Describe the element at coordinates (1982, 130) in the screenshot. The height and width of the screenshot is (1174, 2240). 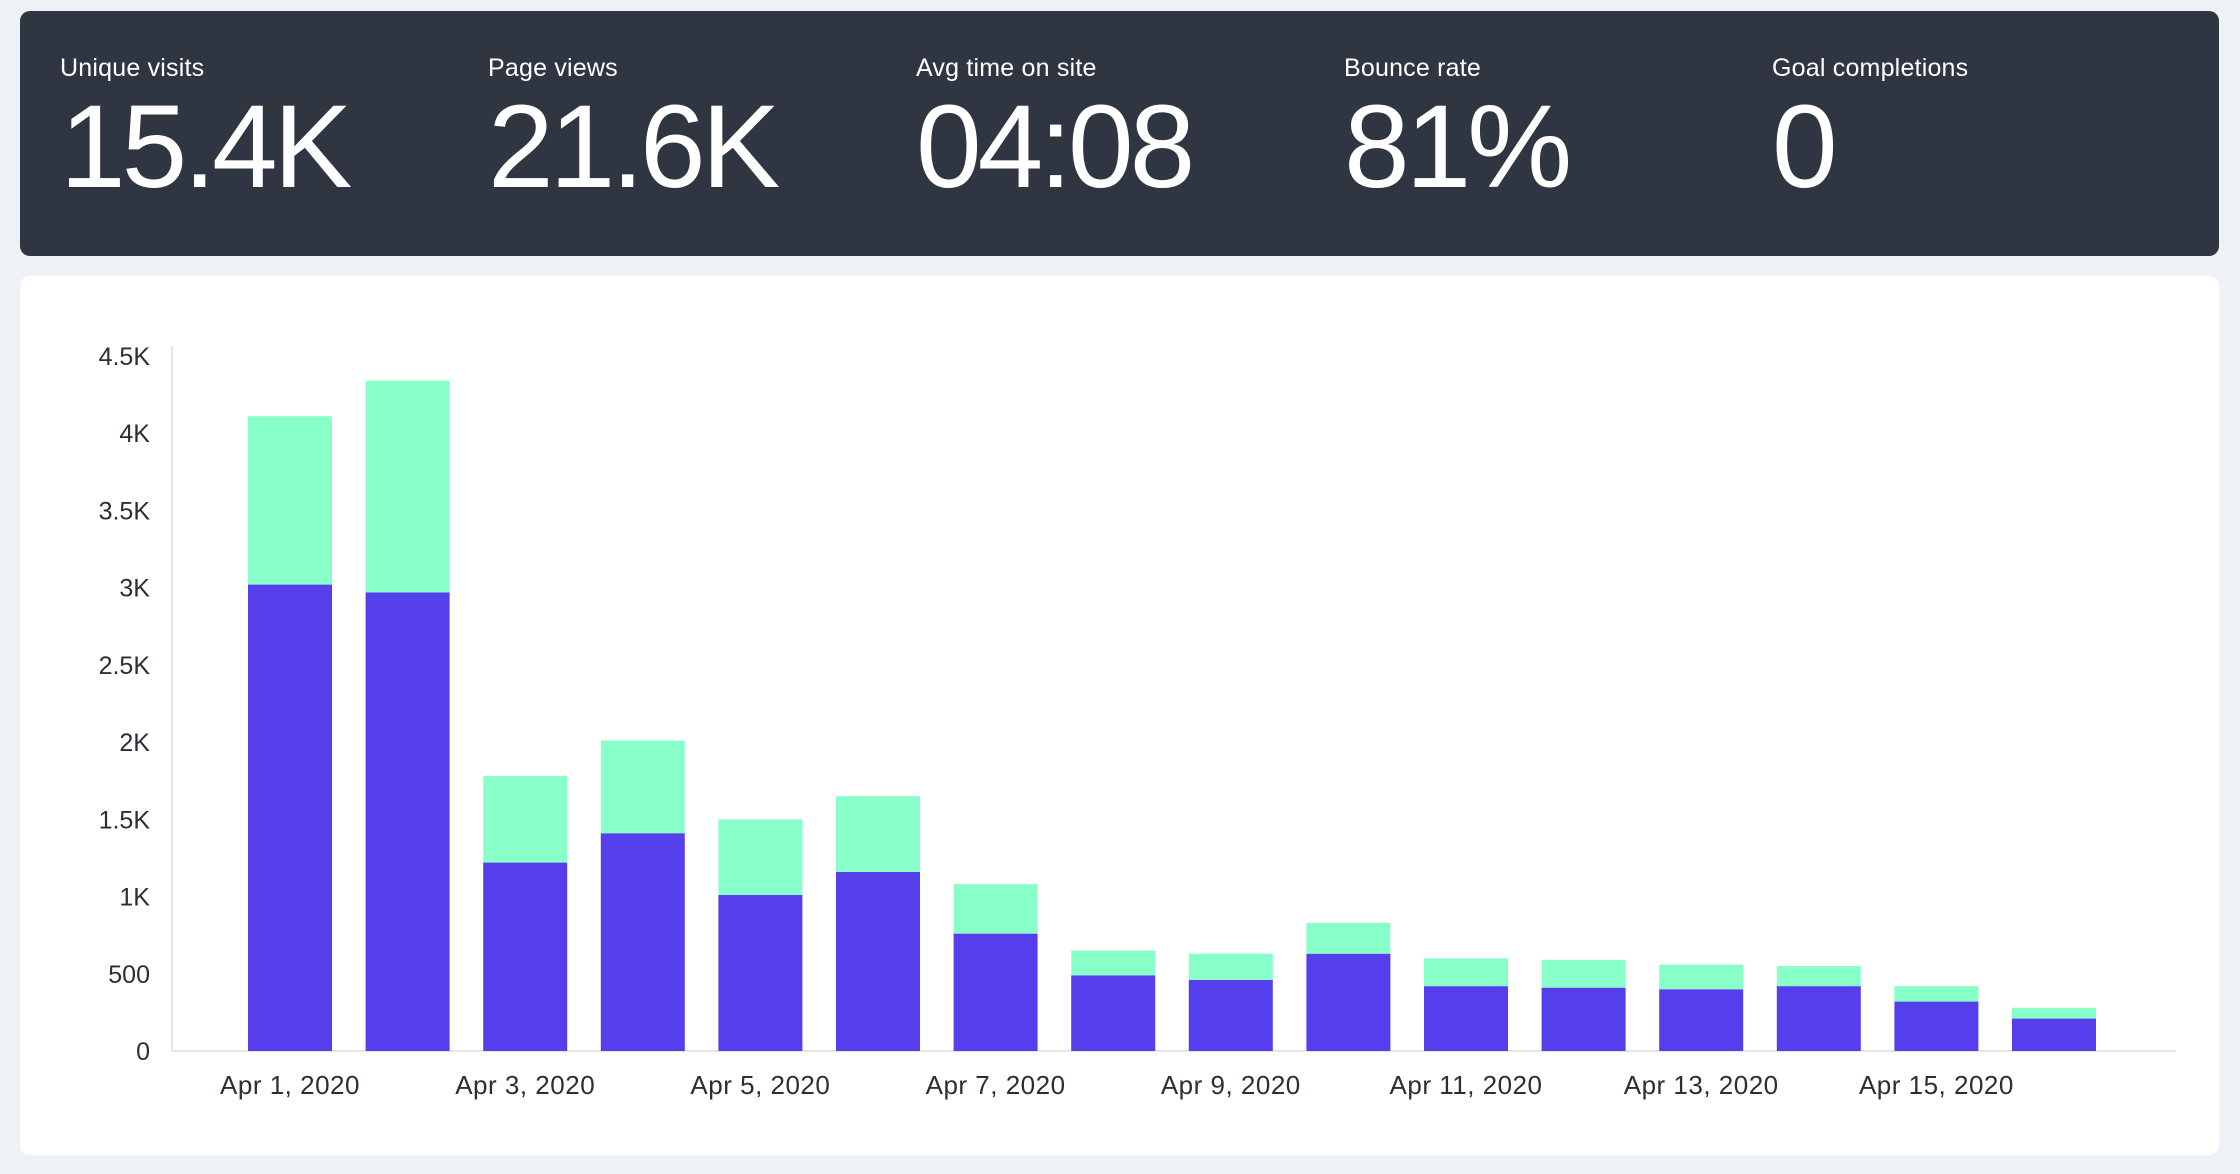
I see `stat-goal-completions: Goal completions 0` at that location.